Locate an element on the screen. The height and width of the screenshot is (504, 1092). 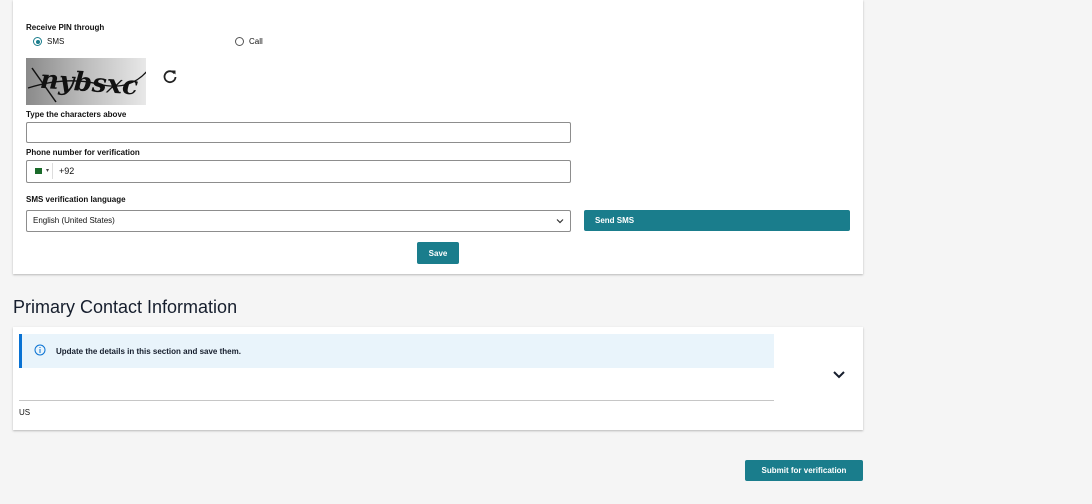
send-sms-button: Send SMS is located at coordinates (717, 220).